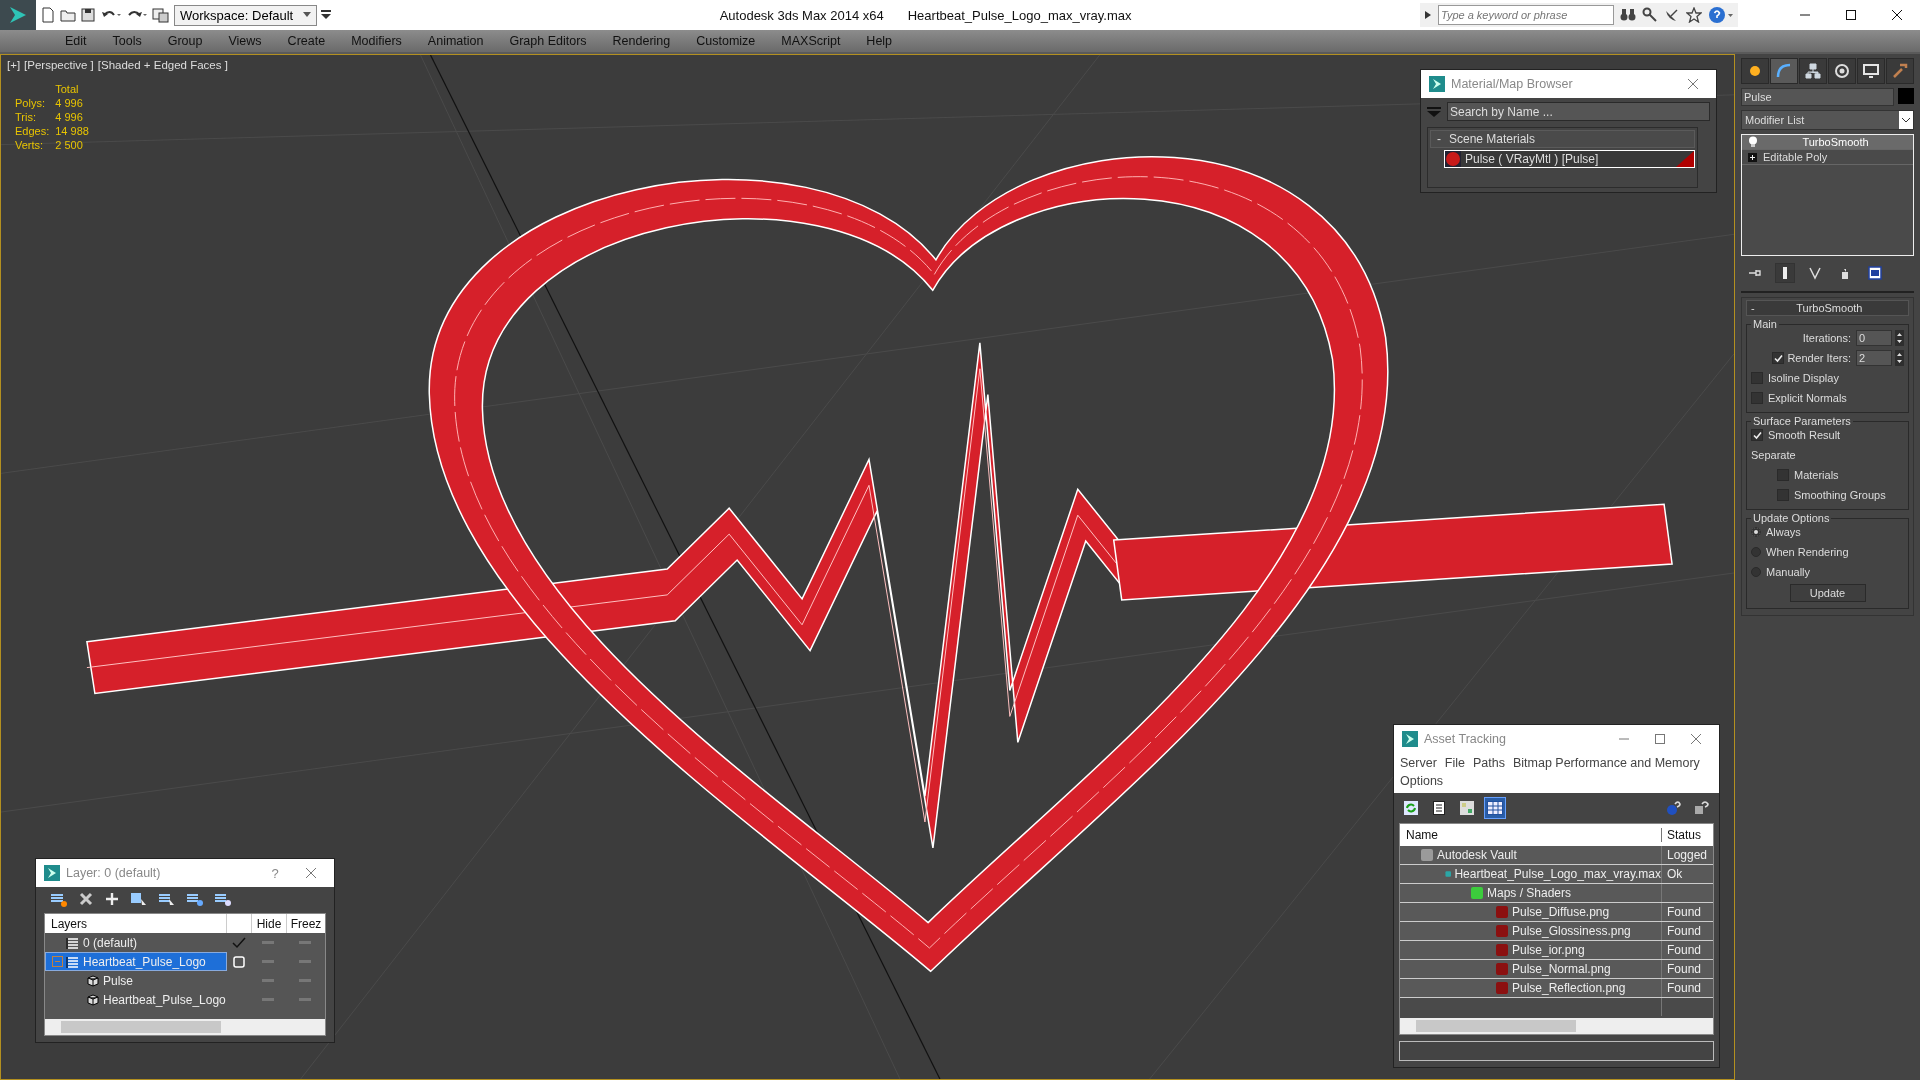 This screenshot has width=1920, height=1080. What do you see at coordinates (18, 15) in the screenshot?
I see `app-logo-button` at bounding box center [18, 15].